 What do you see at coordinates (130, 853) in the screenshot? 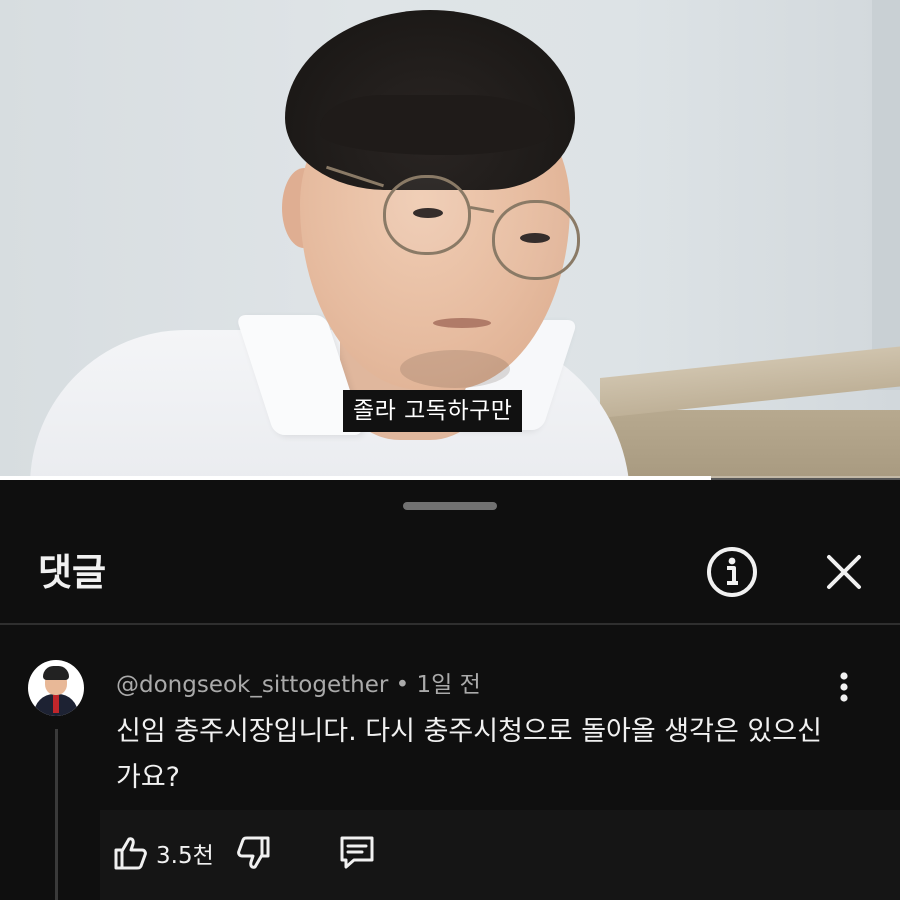
I see `thumbs-up-icon` at bounding box center [130, 853].